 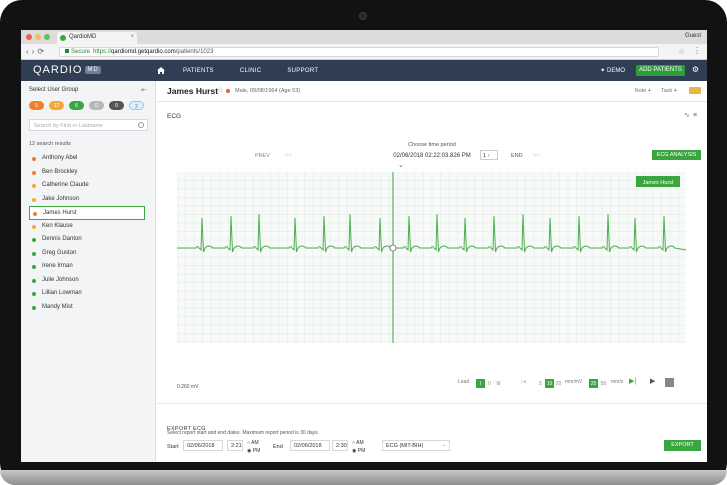 What do you see at coordinates (669, 382) in the screenshot?
I see `fullscreen-icon` at bounding box center [669, 382].